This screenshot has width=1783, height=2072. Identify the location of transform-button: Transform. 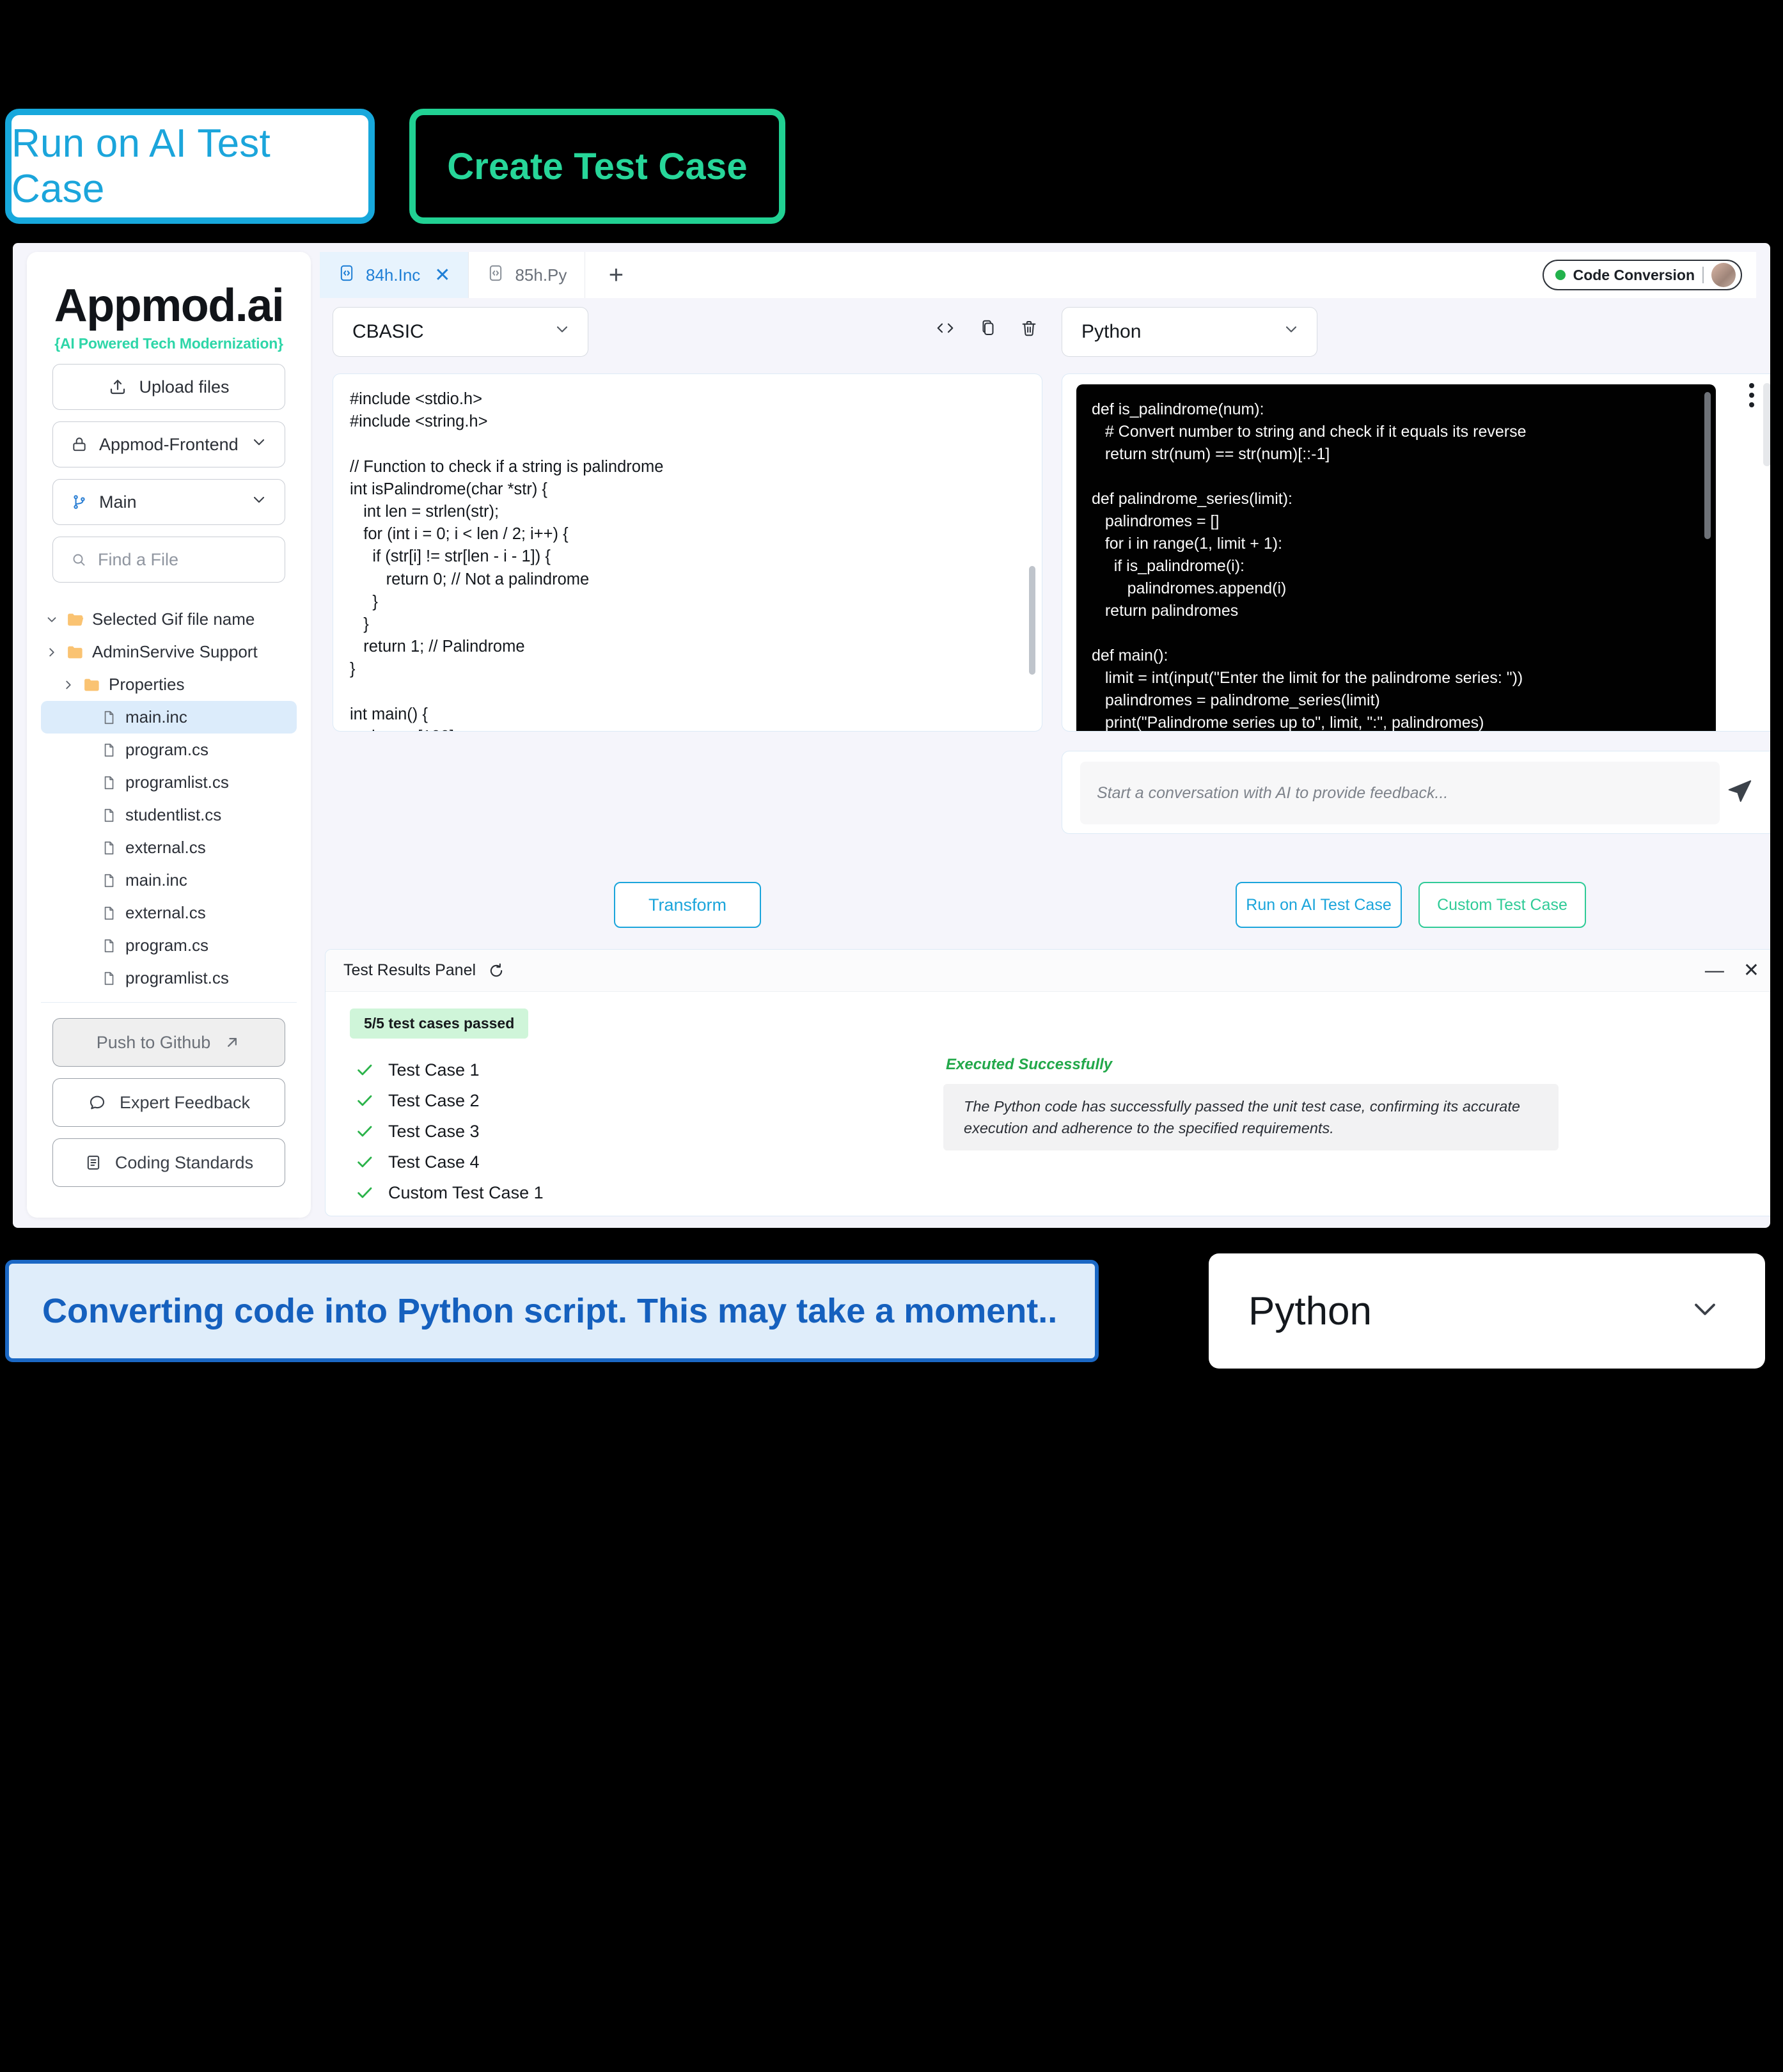
(687, 905).